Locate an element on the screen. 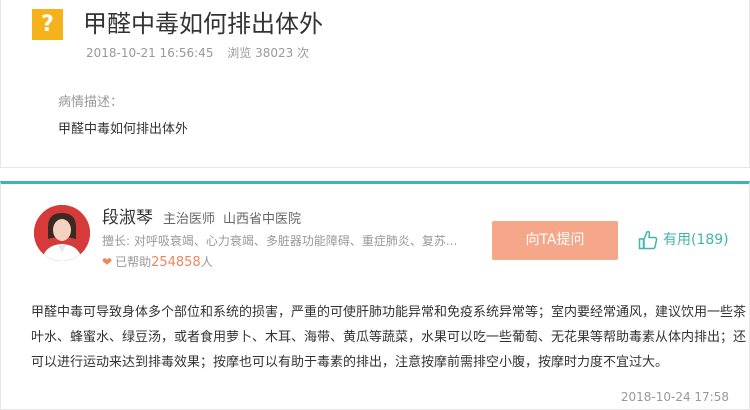 The height and width of the screenshot is (410, 750). description-text: 甲醛中毒如何排出体外 is located at coordinates (123, 129).